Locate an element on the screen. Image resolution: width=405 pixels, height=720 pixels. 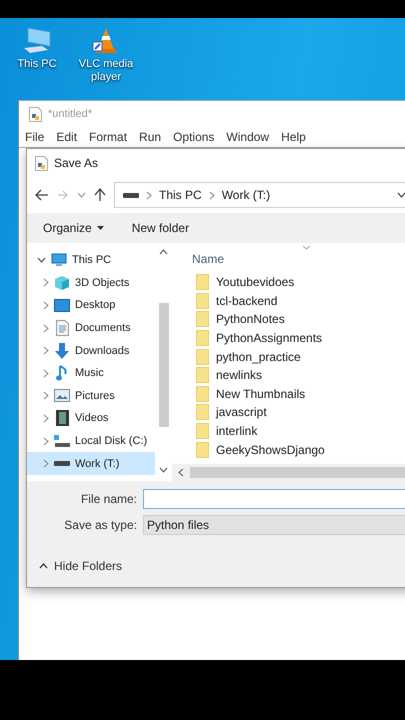
file-type-dropdown: Python files is located at coordinates (274, 525).